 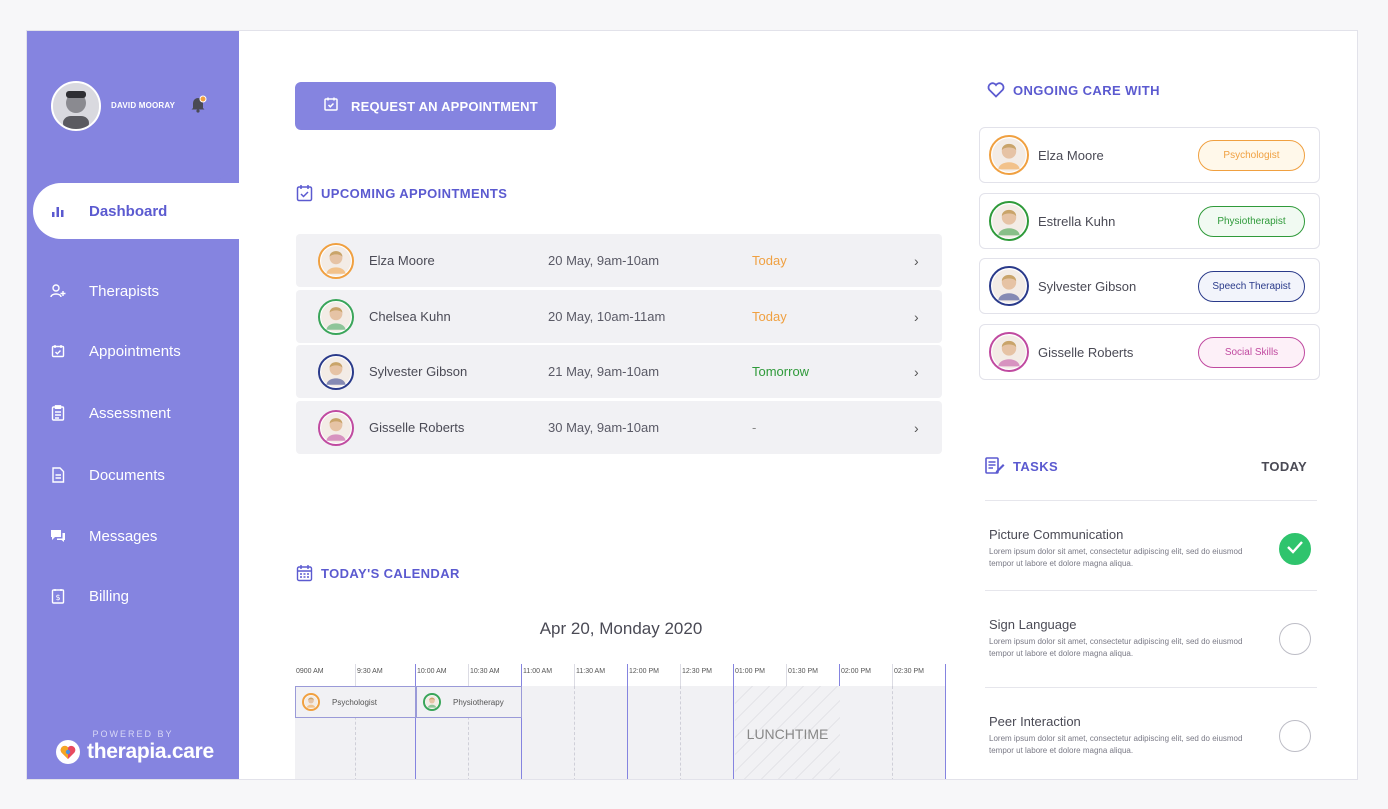 I want to click on appointment-time: 30 May, 9am-10am, so click(x=604, y=427).